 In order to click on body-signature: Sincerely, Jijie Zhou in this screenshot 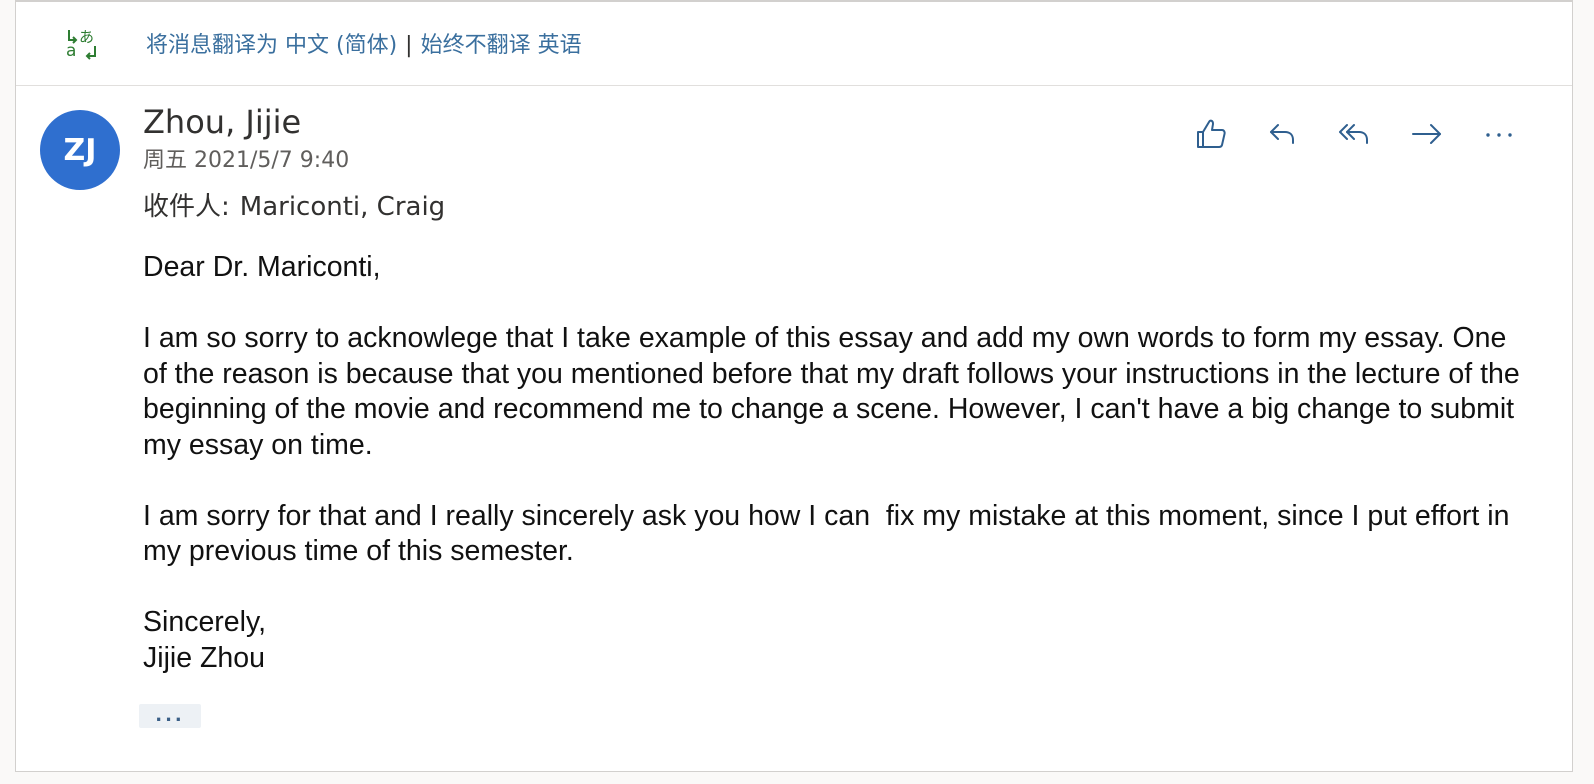, I will do `click(205, 640)`.